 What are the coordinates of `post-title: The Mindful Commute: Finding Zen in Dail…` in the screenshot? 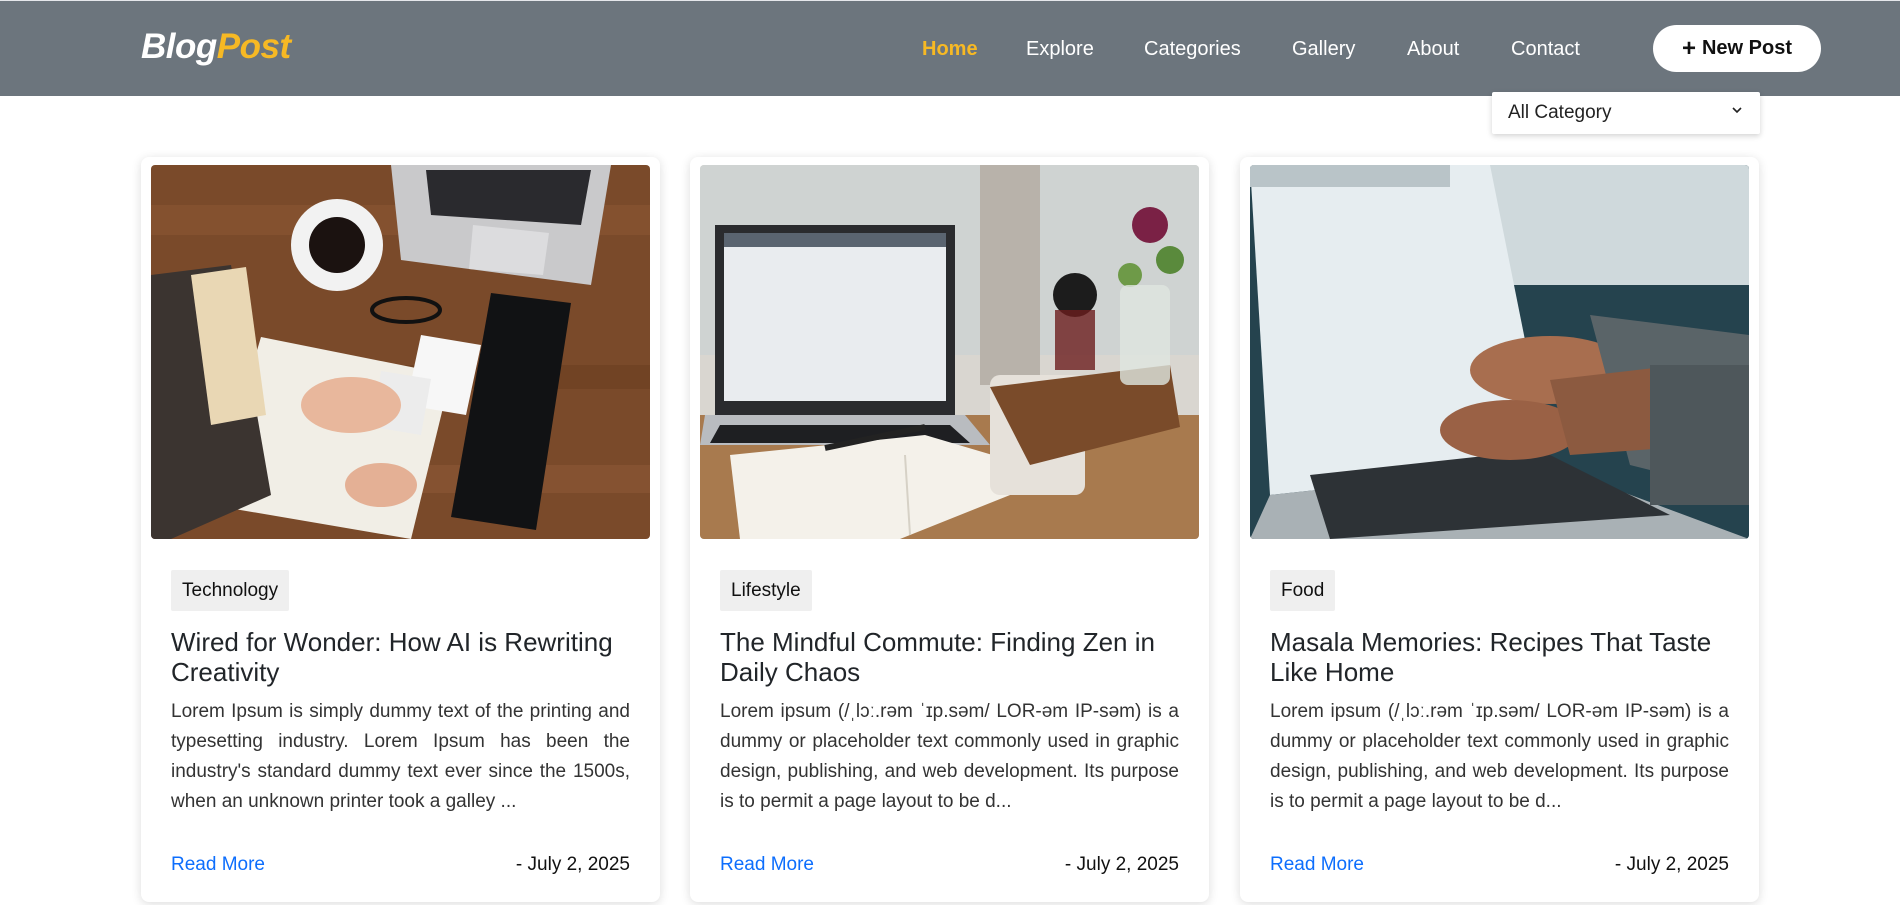 It's located at (949, 657).